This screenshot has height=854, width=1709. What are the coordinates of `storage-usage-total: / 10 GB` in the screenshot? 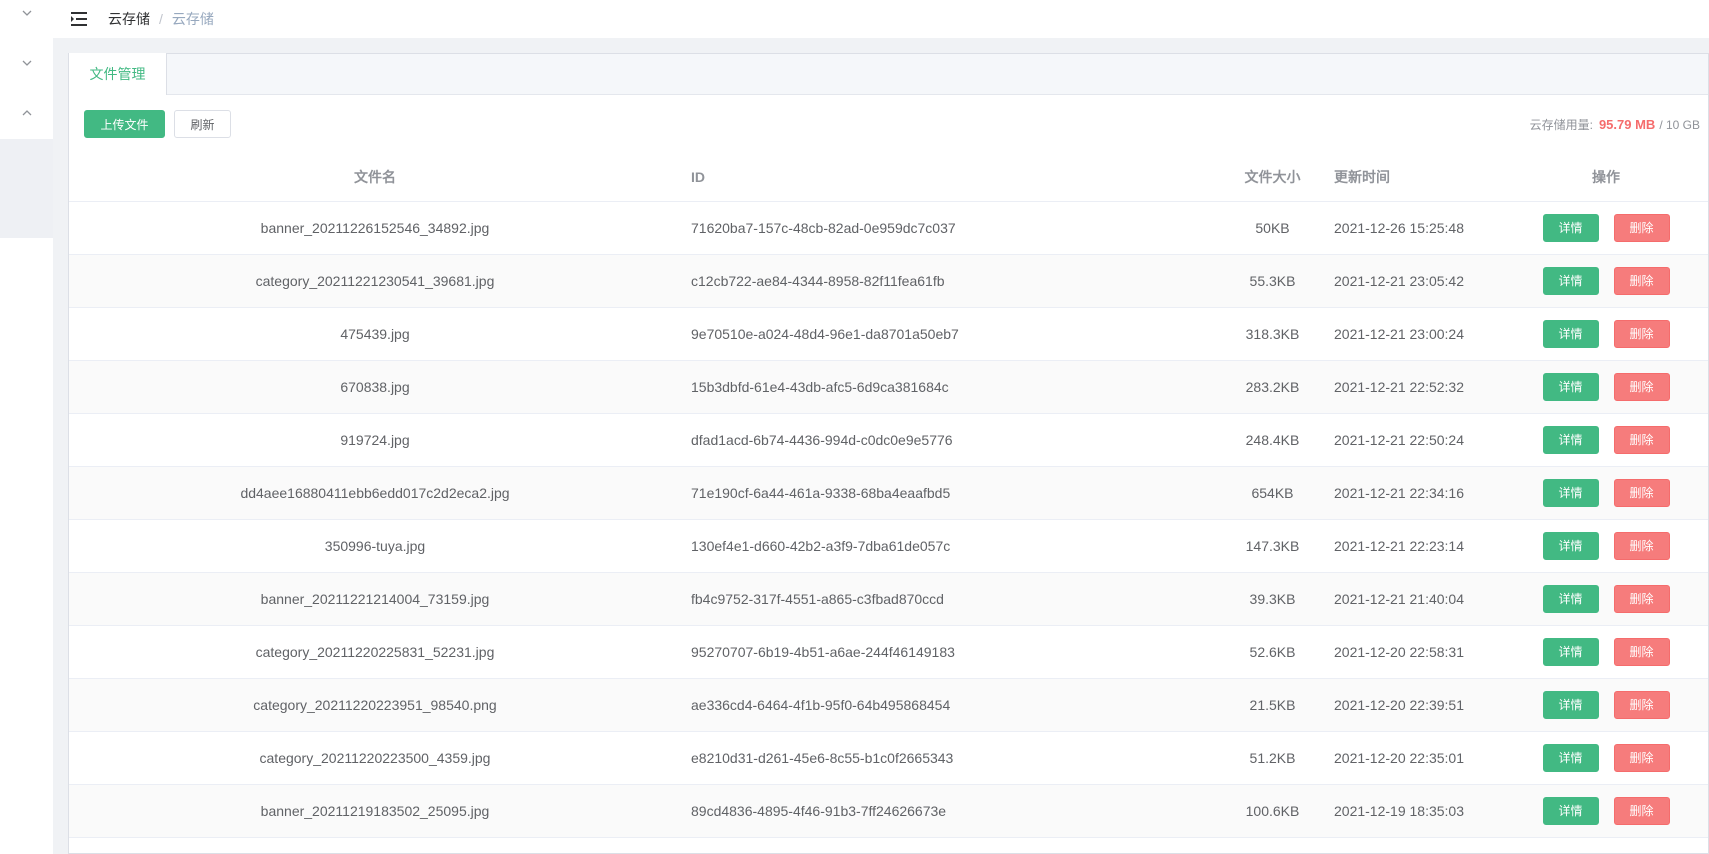 It's located at (1679, 125).